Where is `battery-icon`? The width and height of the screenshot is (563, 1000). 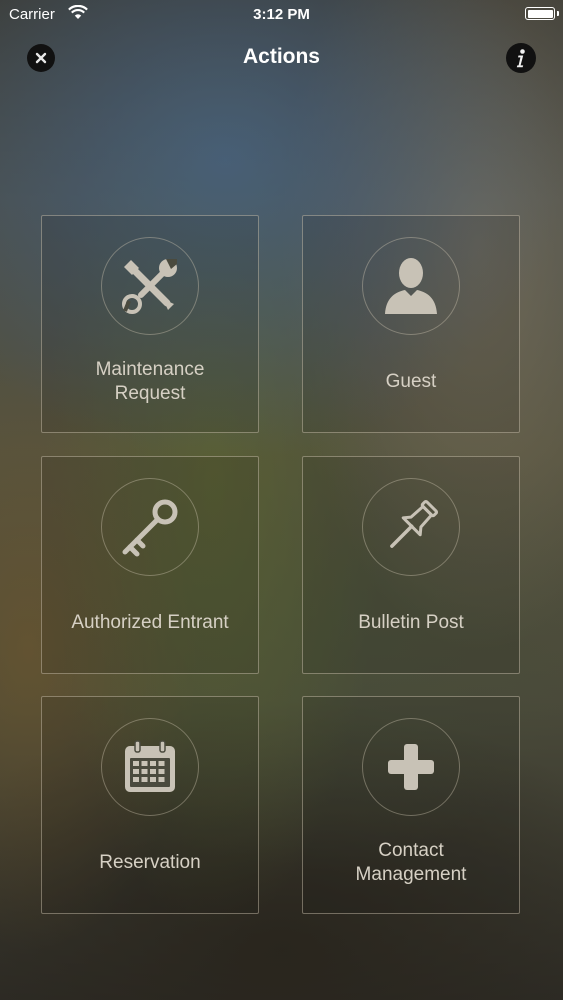
battery-icon is located at coordinates (540, 13).